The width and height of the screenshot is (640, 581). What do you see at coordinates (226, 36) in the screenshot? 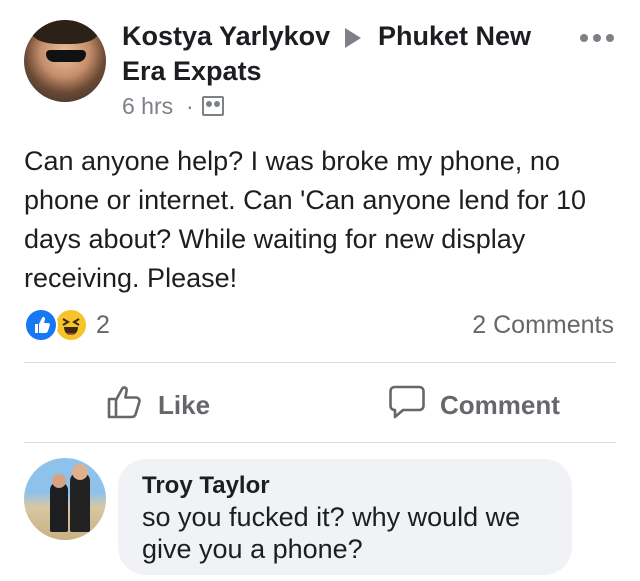
I see `author-name: Kostya Yarlykov` at bounding box center [226, 36].